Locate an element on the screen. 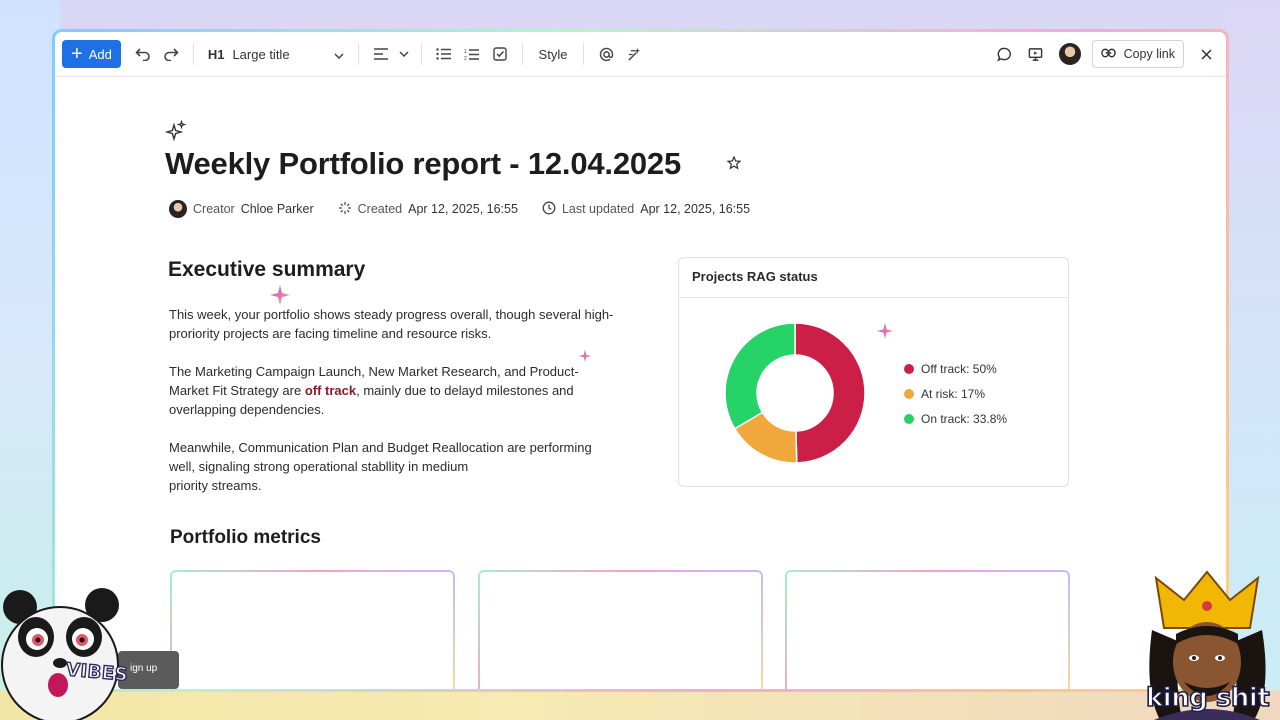  close-icon is located at coordinates (1206, 54).